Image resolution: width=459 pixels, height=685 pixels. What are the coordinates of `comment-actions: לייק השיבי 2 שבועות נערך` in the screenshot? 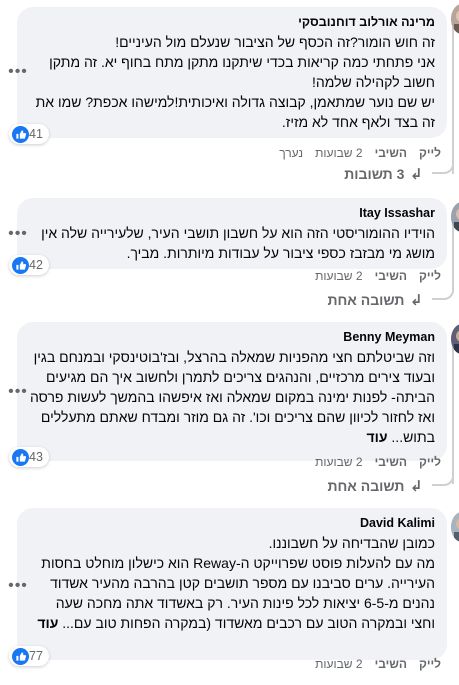 It's located at (360, 153).